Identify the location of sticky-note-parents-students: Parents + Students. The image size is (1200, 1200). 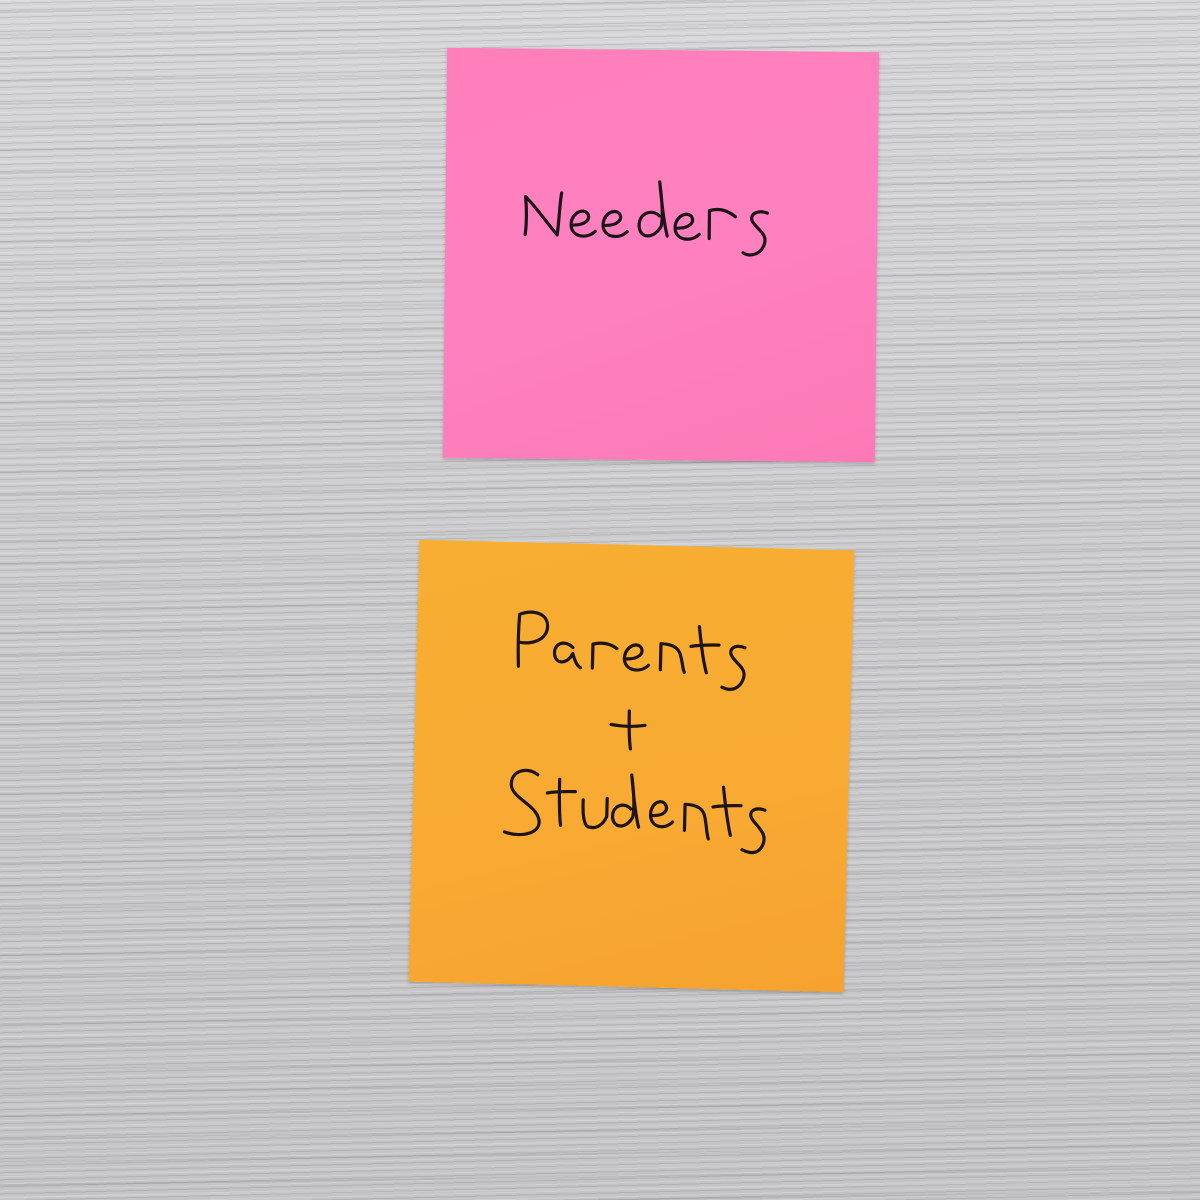
(631, 766).